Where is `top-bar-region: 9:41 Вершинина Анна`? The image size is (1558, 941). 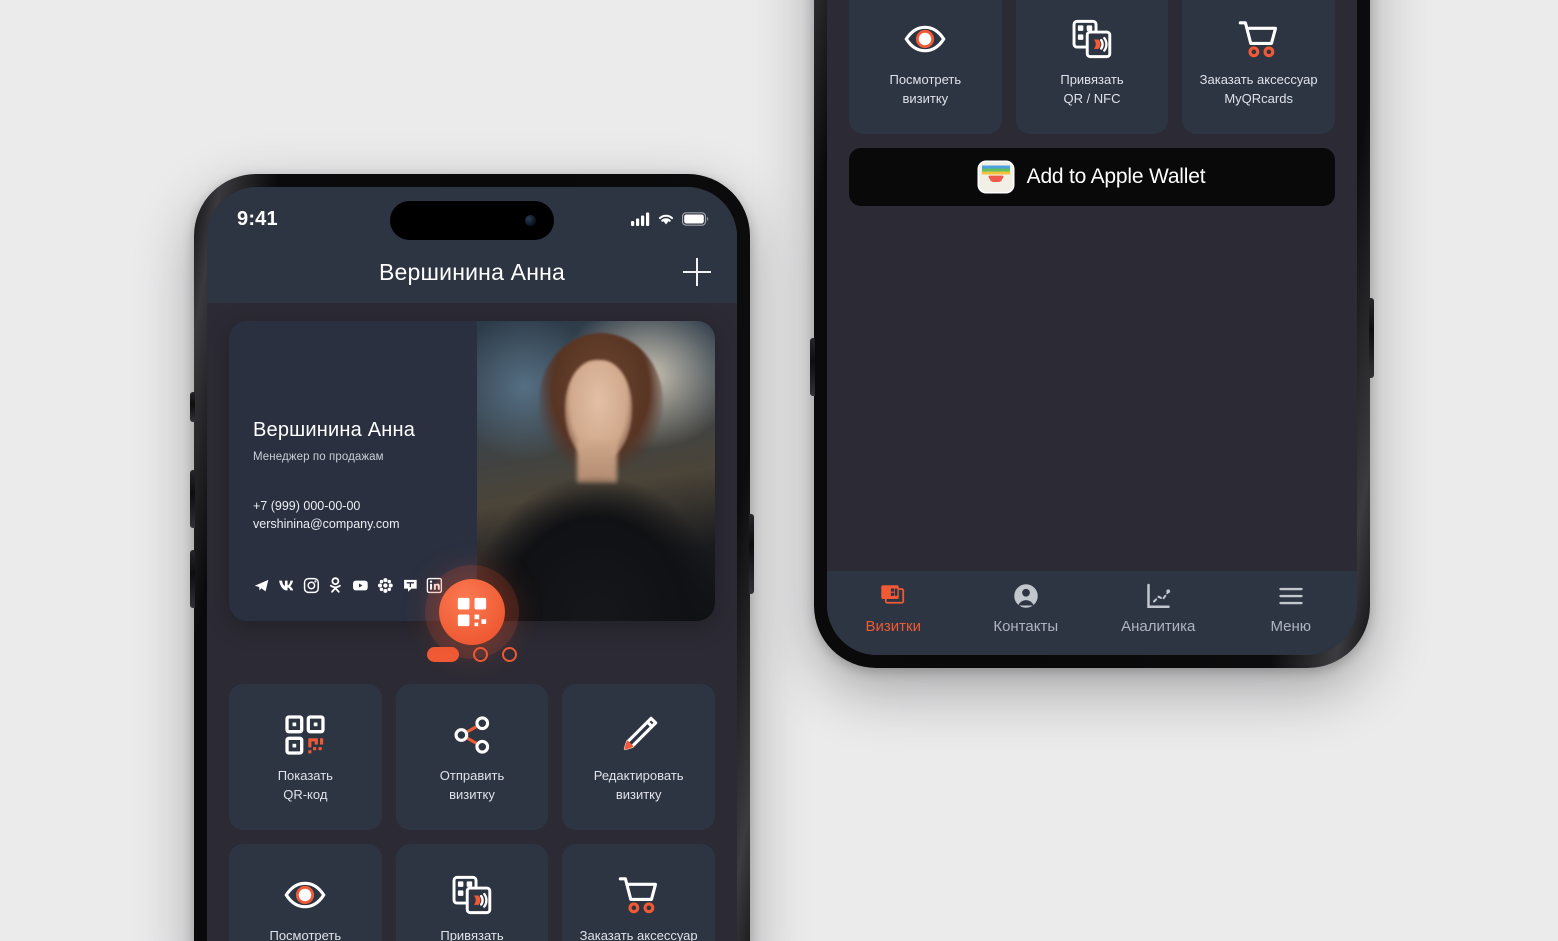
top-bar-region: 9:41 Вершинина Анна is located at coordinates (472, 245).